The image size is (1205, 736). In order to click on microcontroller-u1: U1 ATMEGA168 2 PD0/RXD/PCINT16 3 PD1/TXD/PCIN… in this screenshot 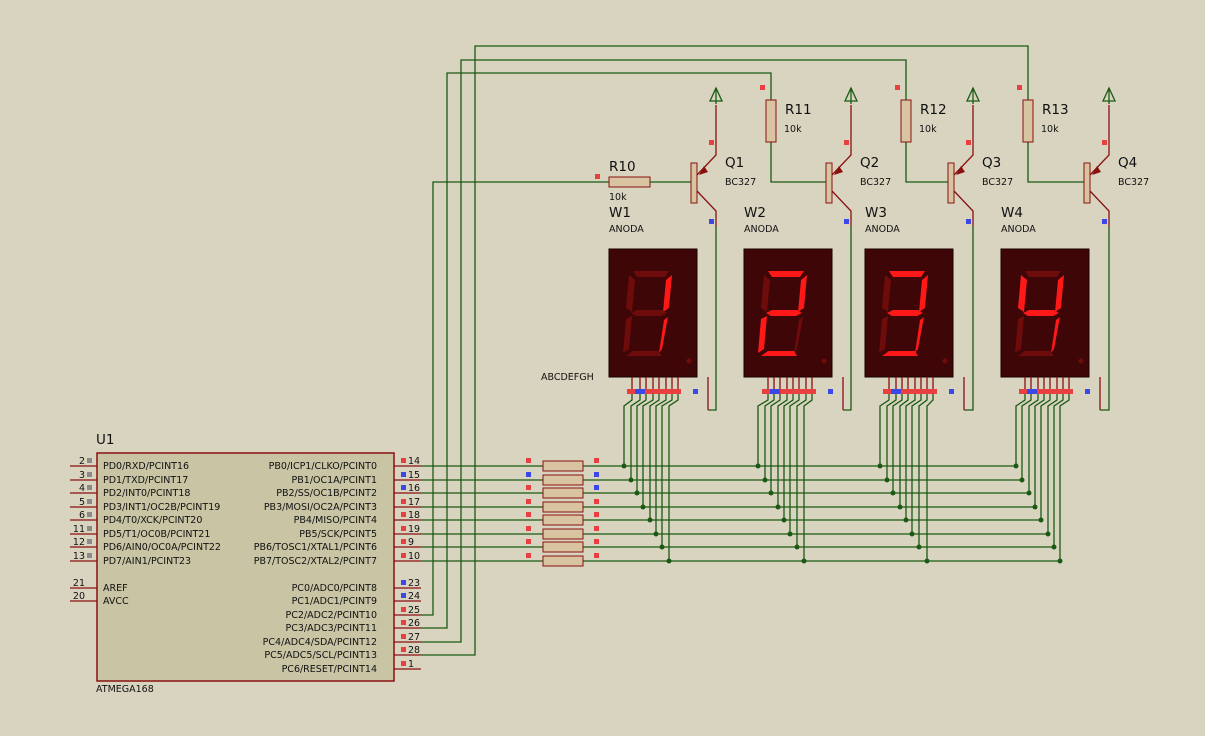, I will do `click(245, 563)`.